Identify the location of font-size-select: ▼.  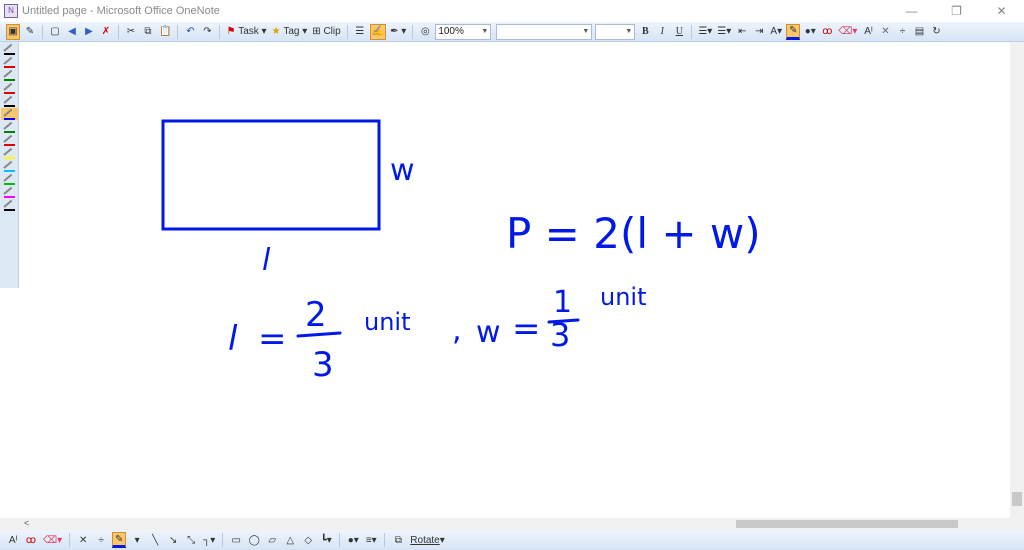
(615, 31).